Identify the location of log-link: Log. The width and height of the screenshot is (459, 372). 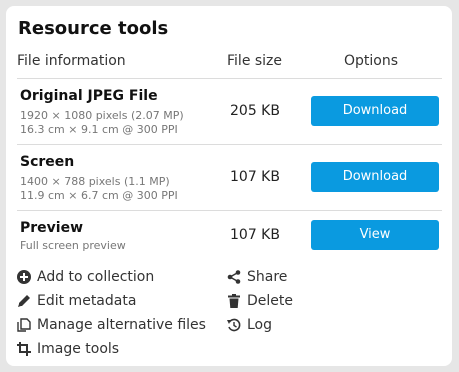
(249, 325).